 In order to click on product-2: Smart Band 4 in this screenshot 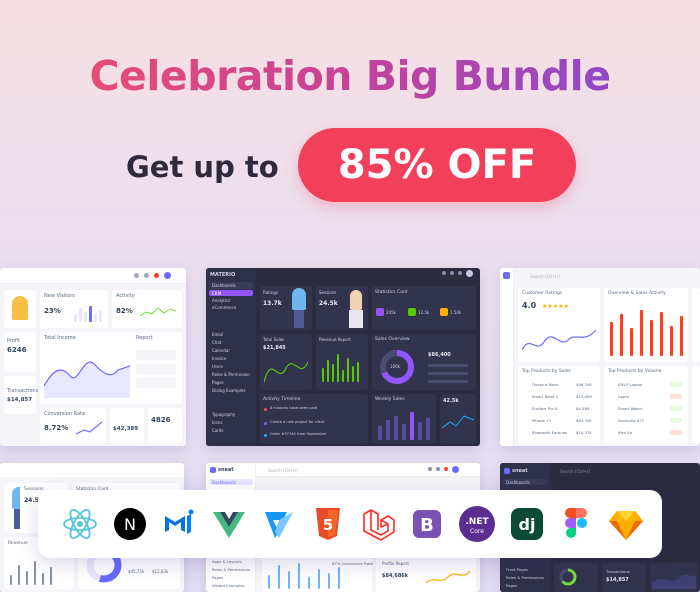, I will do `click(545, 396)`.